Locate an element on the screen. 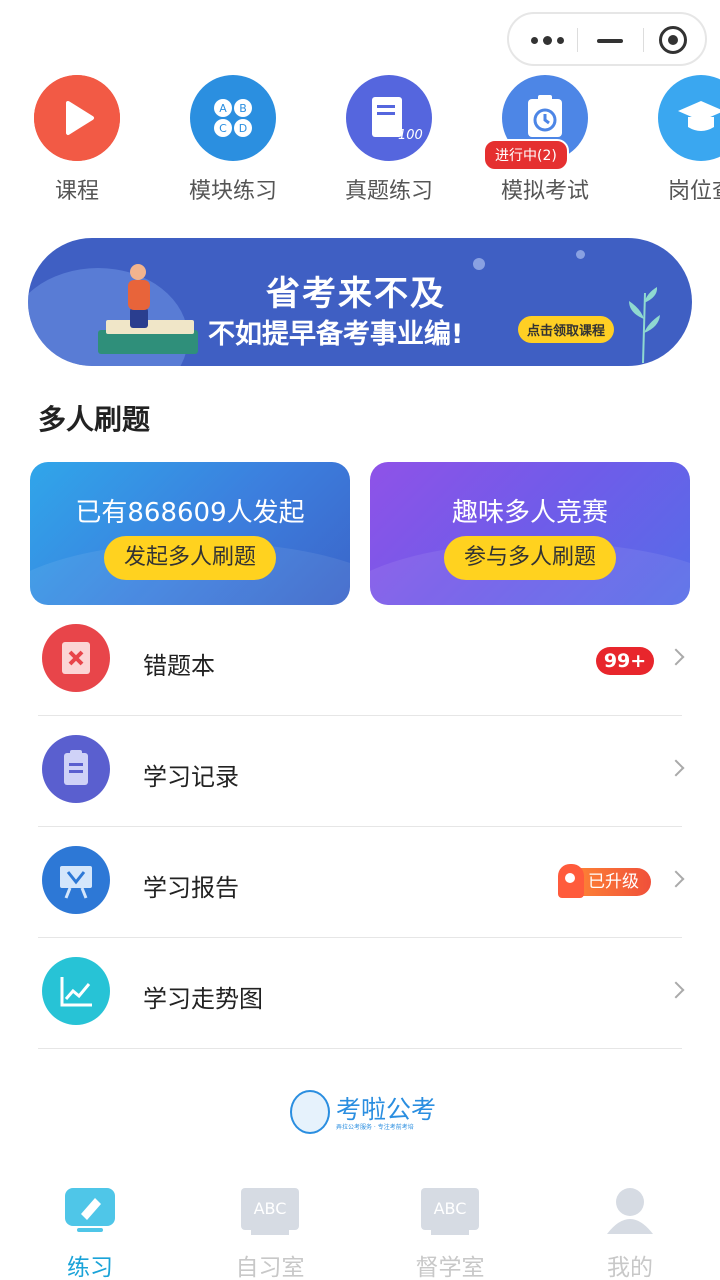 This screenshot has width=720, height=1280. start-group-card: 已有868609人发起 发起多人刷题 is located at coordinates (190, 533).